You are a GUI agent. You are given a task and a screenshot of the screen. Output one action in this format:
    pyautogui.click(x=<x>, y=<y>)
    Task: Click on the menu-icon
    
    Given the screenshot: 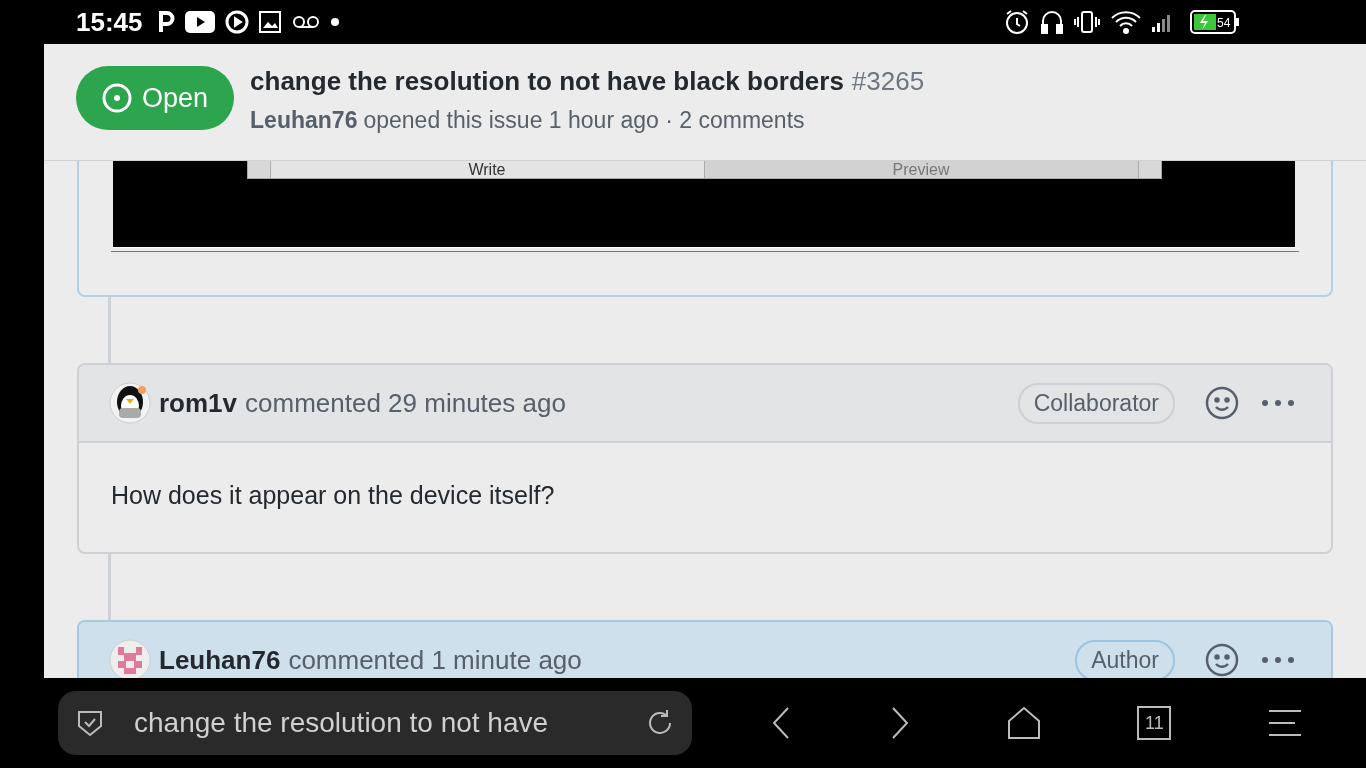 What is the action you would take?
    pyautogui.click(x=1284, y=723)
    